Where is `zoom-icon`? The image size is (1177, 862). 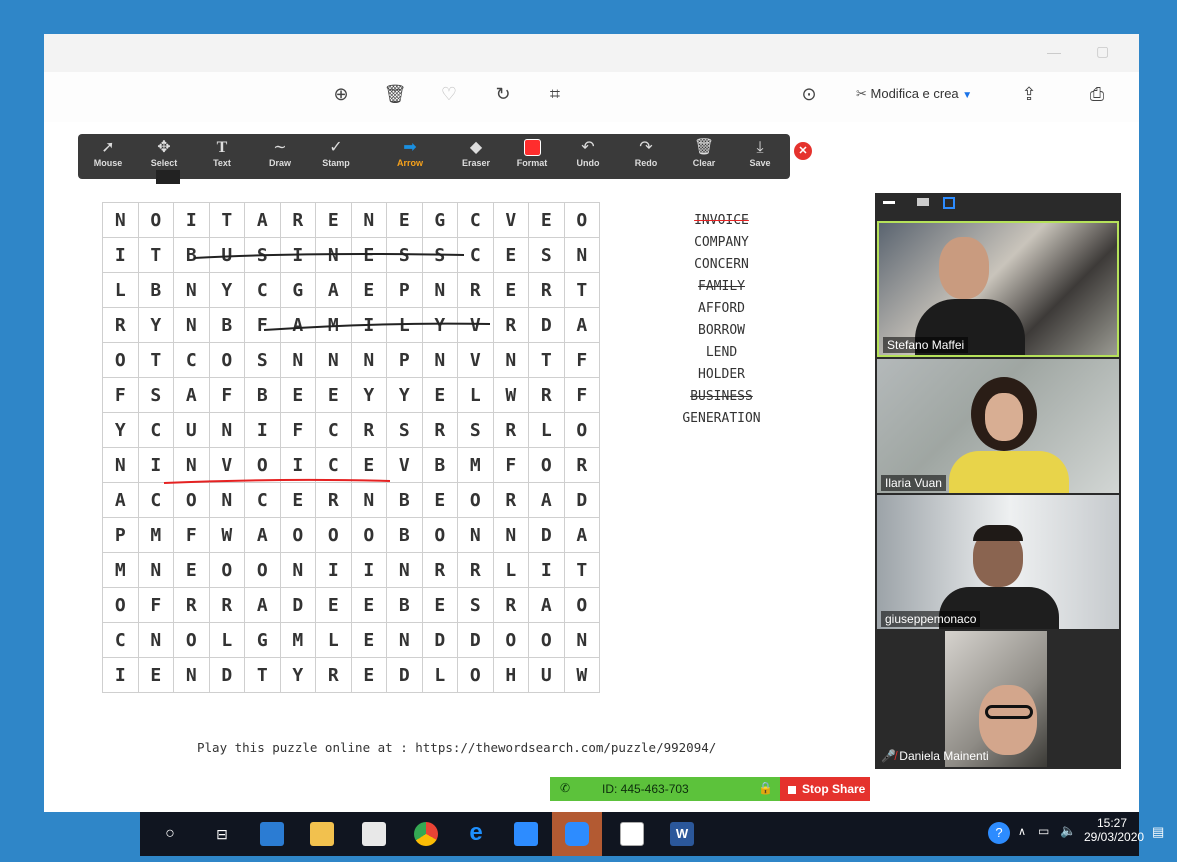
zoom-icon is located at coordinates (577, 834).